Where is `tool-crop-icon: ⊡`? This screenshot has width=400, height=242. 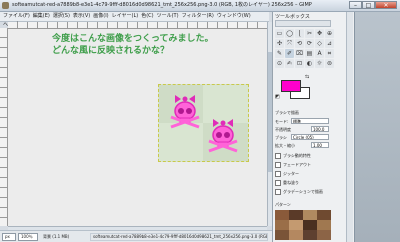 tool-crop-icon: ⊡ is located at coordinates (299, 63).